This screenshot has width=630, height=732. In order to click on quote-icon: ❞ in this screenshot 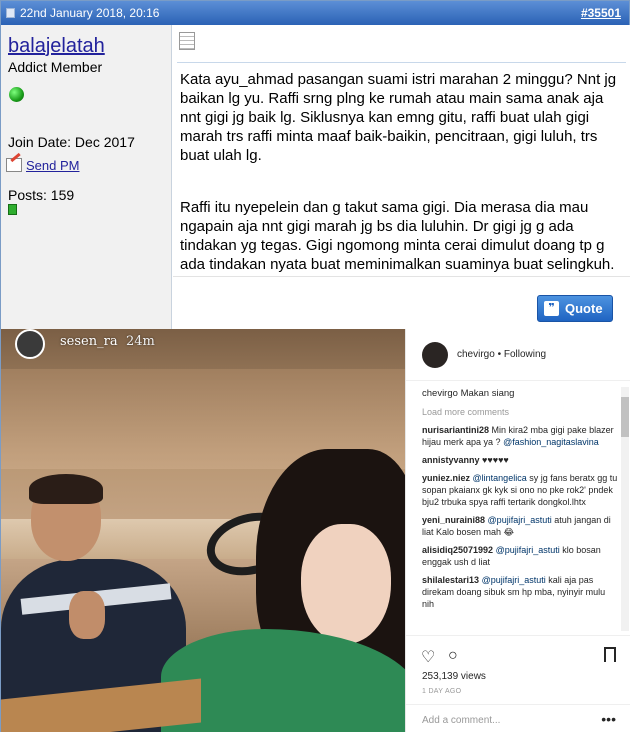, I will do `click(551, 308)`.